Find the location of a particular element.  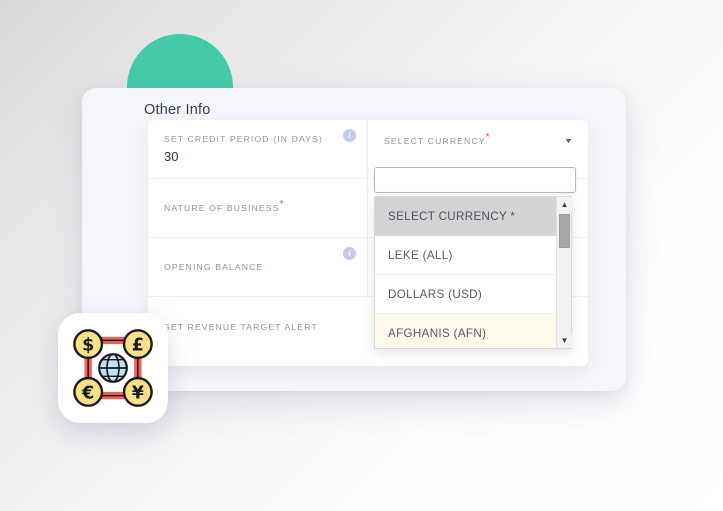

currency-exchange-icon: $ £ € ¥ is located at coordinates (113, 368).